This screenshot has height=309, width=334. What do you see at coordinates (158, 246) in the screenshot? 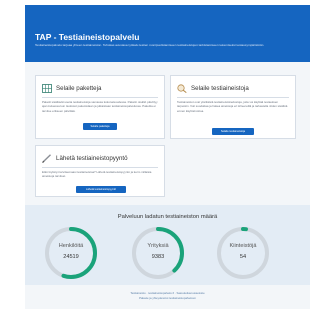
I see `gauge-label: Yrityksiä` at bounding box center [158, 246].